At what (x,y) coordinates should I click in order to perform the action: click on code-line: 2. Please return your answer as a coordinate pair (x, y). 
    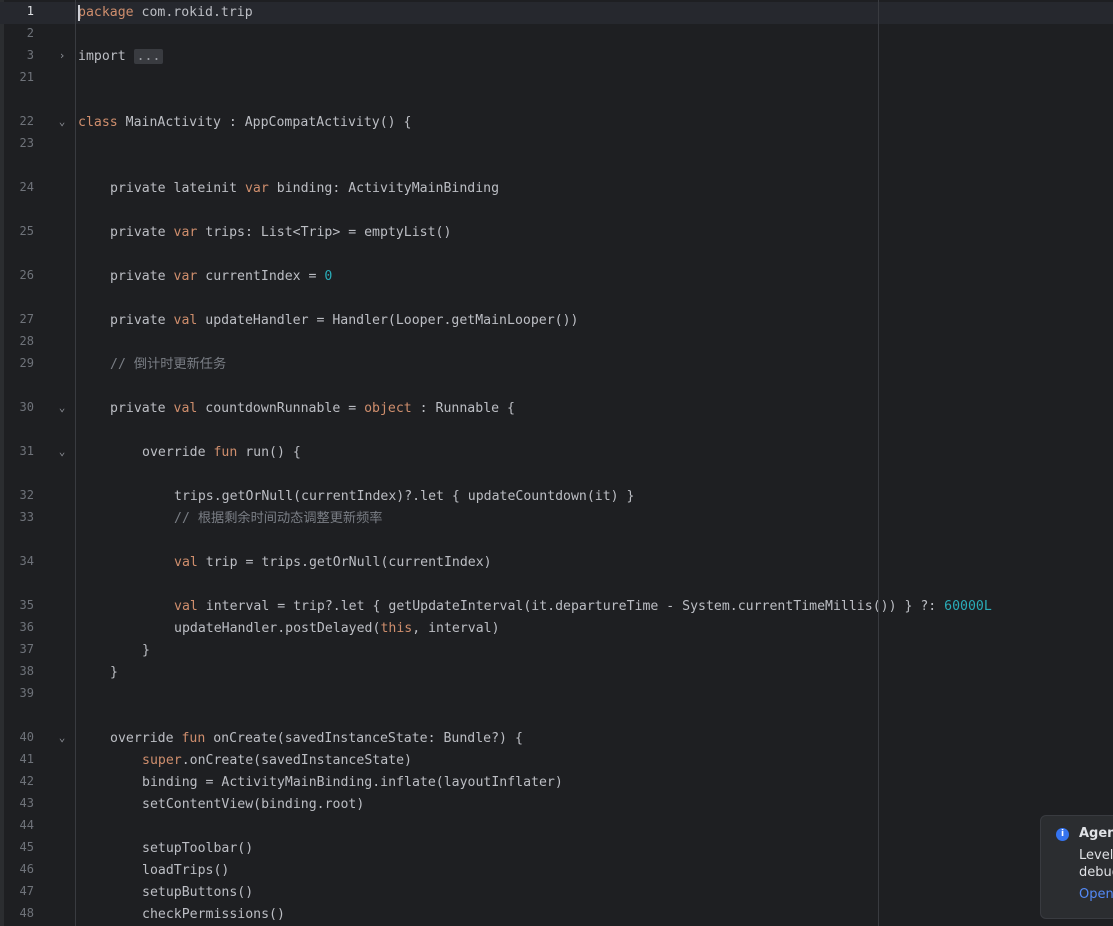
    Looking at the image, I should click on (556, 35).